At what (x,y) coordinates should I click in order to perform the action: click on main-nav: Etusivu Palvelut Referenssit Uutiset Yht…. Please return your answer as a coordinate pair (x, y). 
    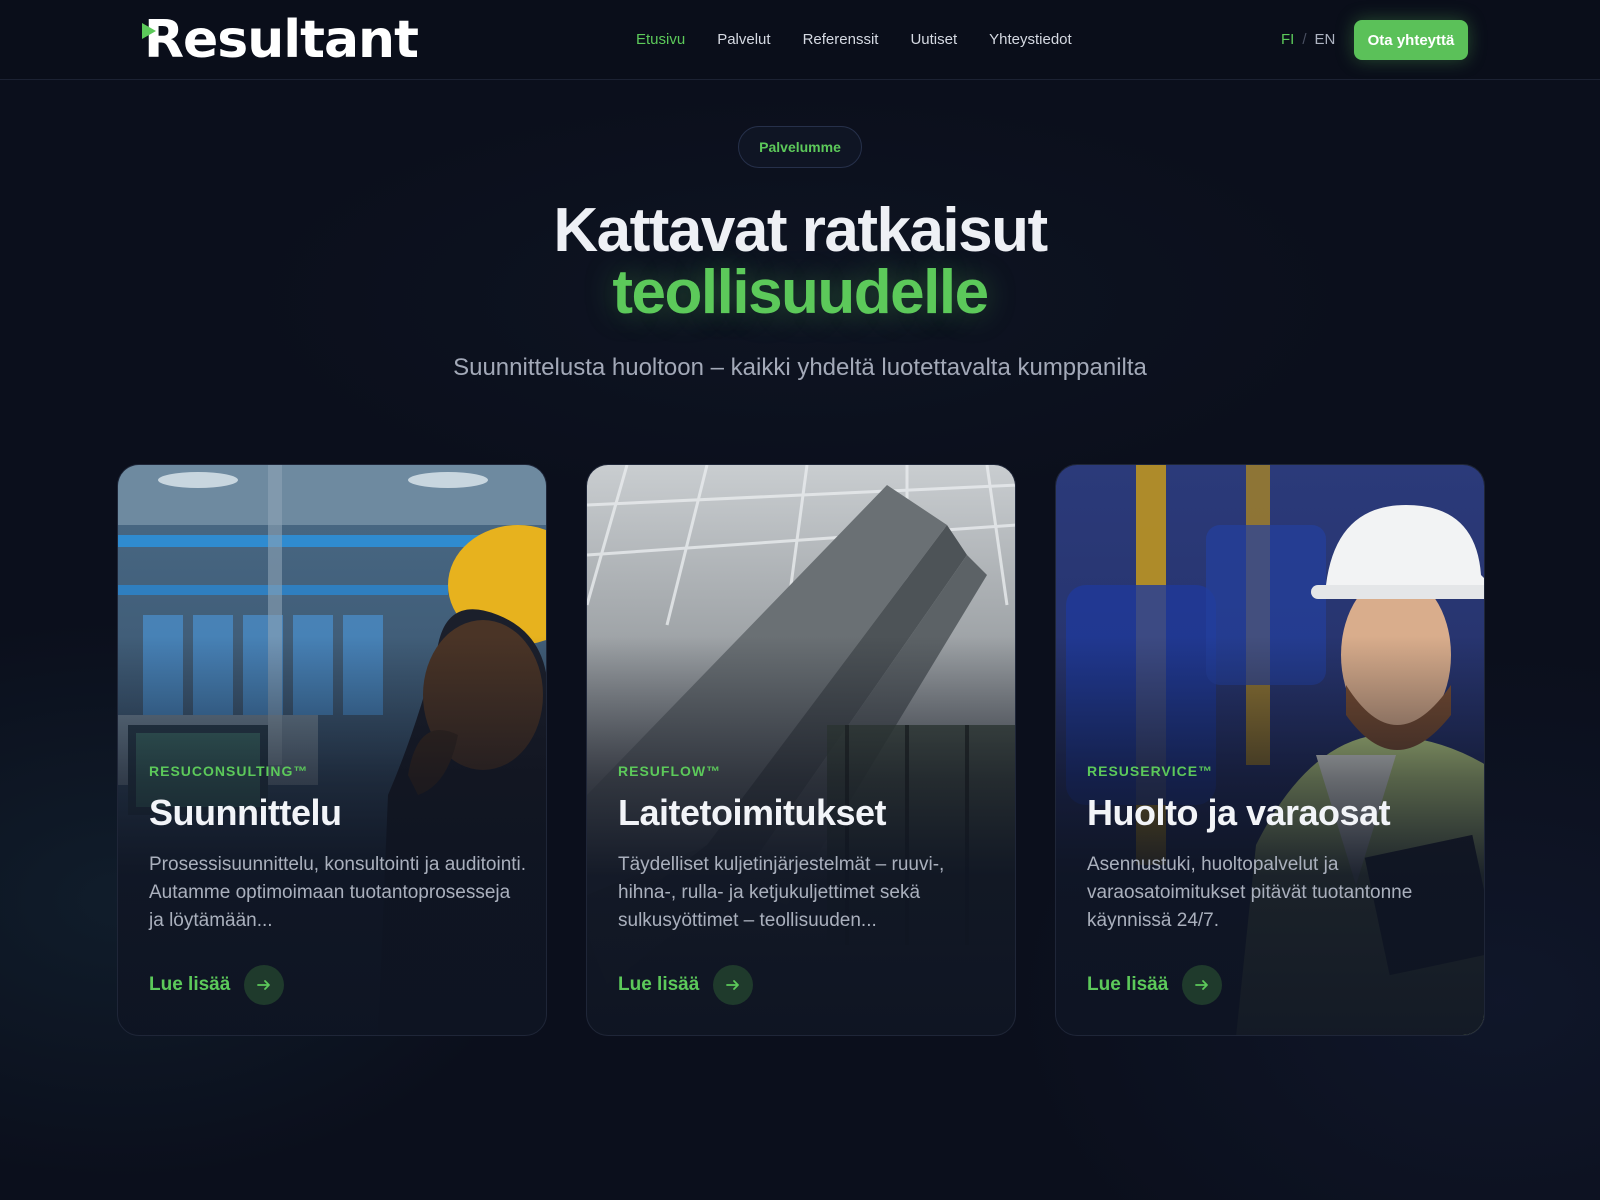
    Looking at the image, I should click on (870, 40).